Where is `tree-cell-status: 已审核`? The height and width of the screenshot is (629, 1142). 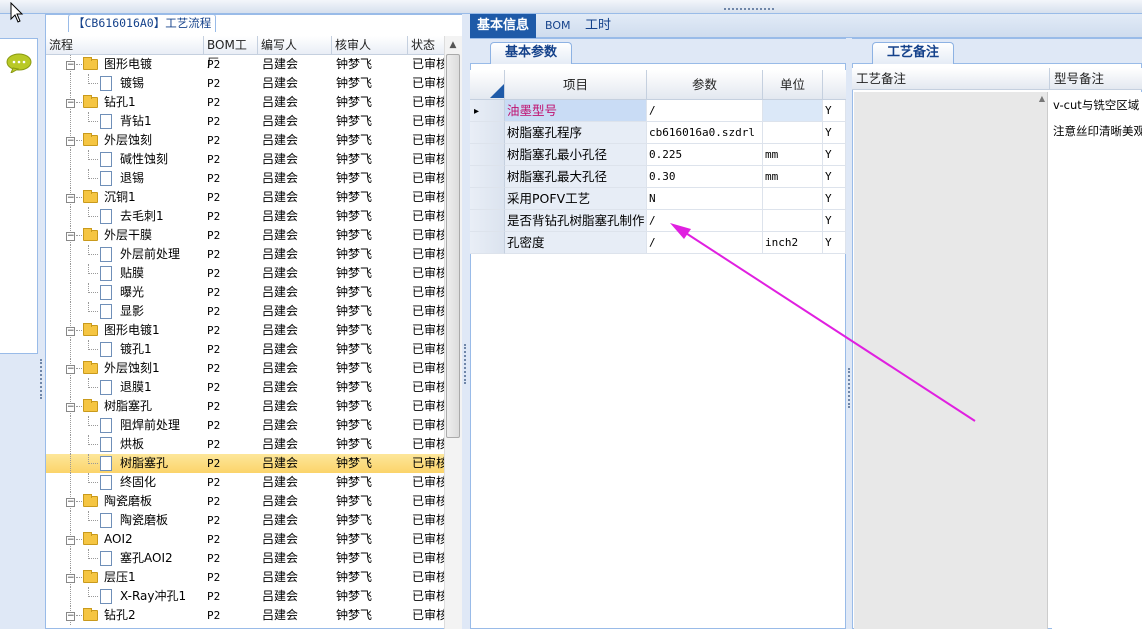
tree-cell-status: 已审核 is located at coordinates (428, 273).